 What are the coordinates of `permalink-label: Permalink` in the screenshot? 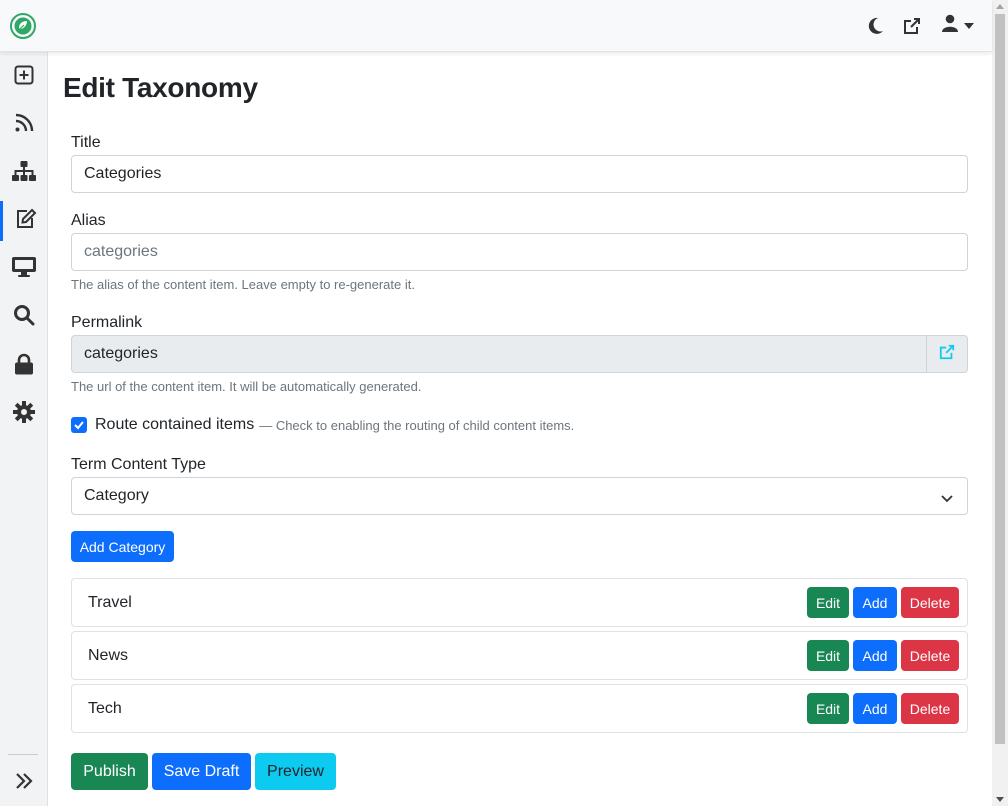 It's located at (107, 322).